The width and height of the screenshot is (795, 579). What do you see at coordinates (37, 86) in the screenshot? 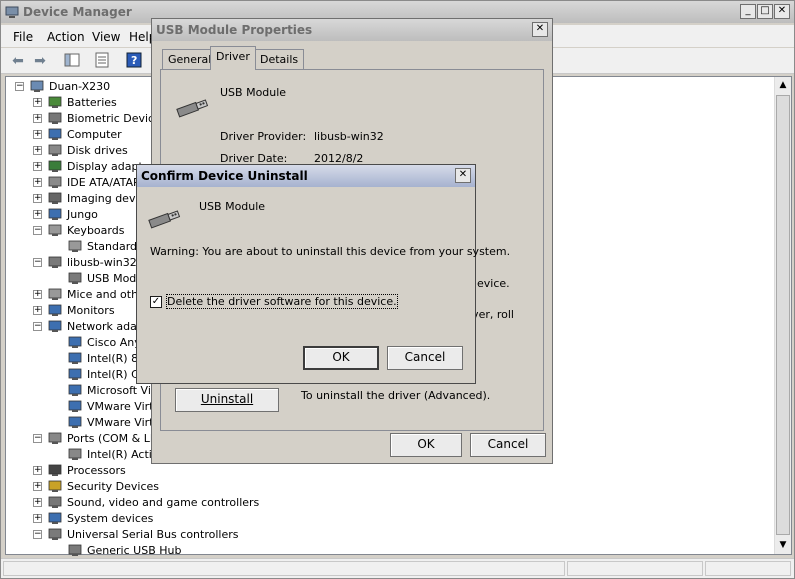
I see `computer-icon` at bounding box center [37, 86].